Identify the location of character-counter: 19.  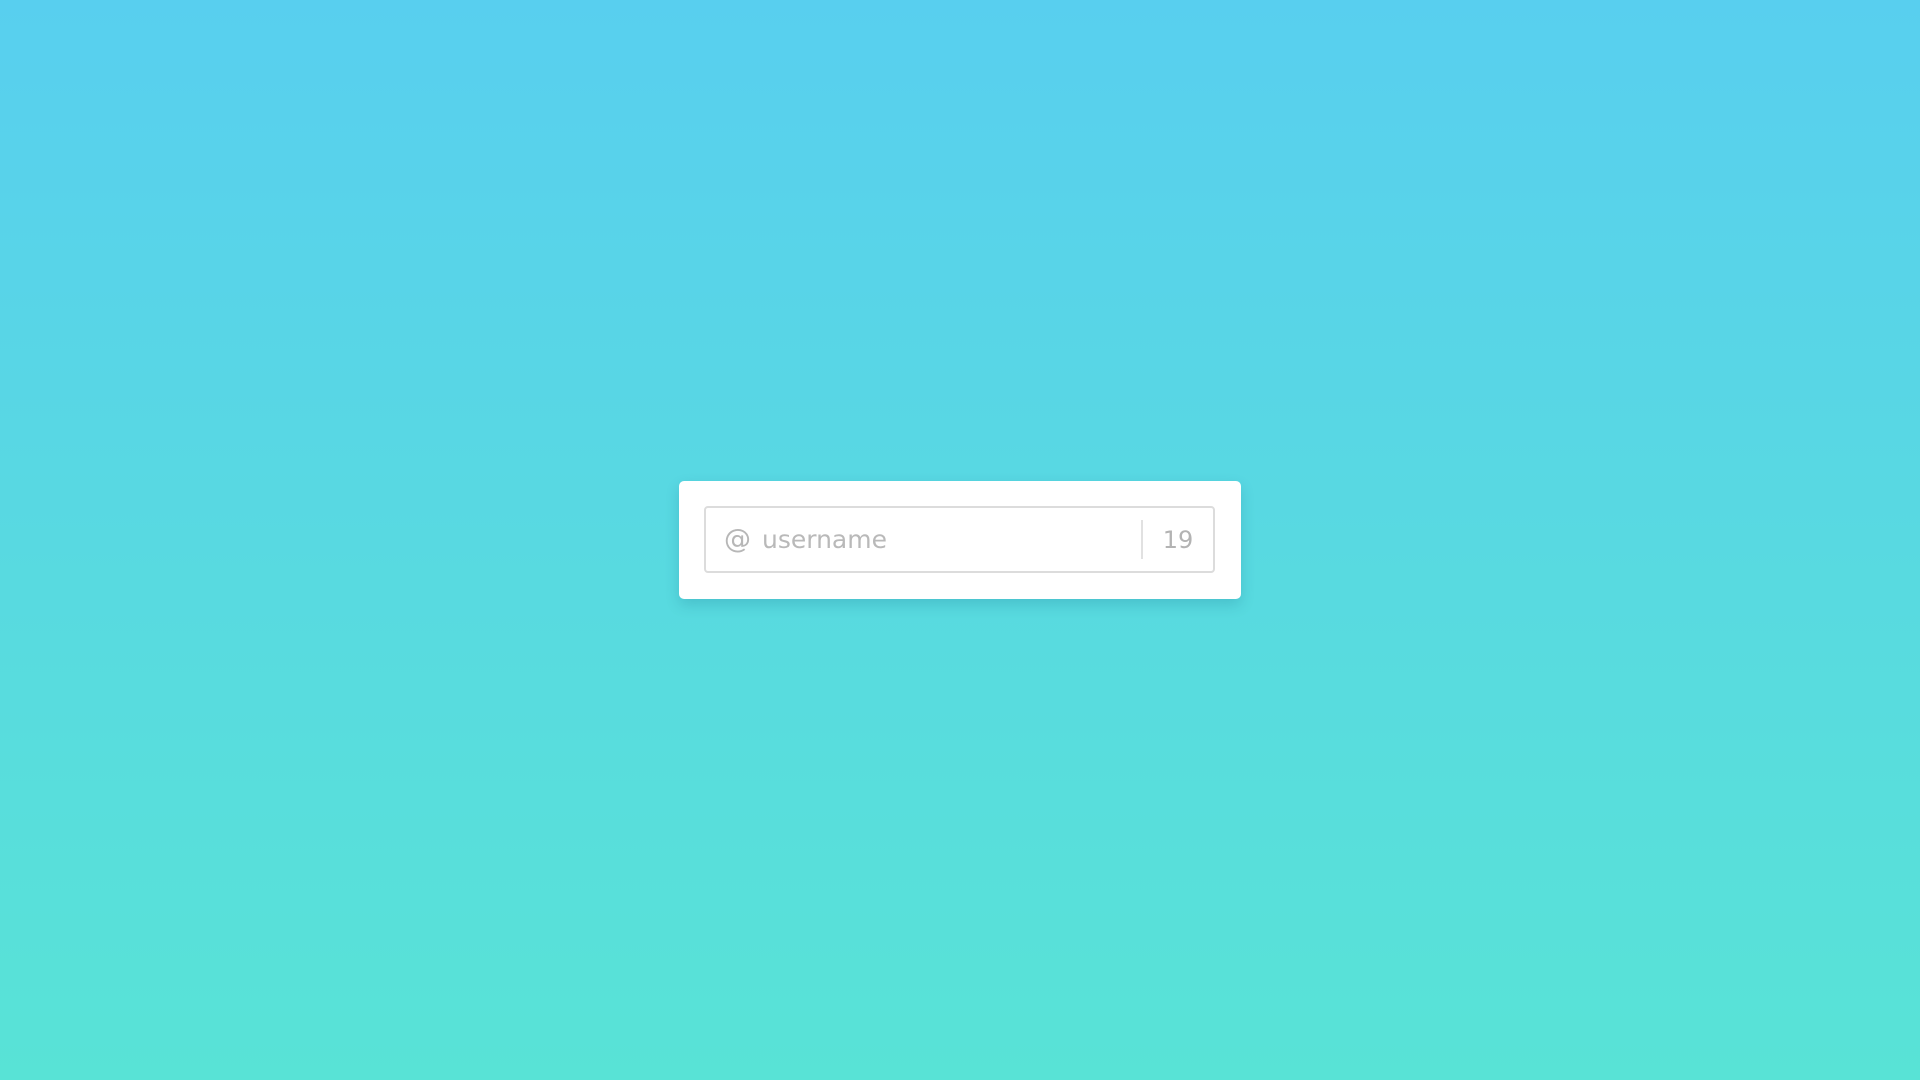
(1178, 539).